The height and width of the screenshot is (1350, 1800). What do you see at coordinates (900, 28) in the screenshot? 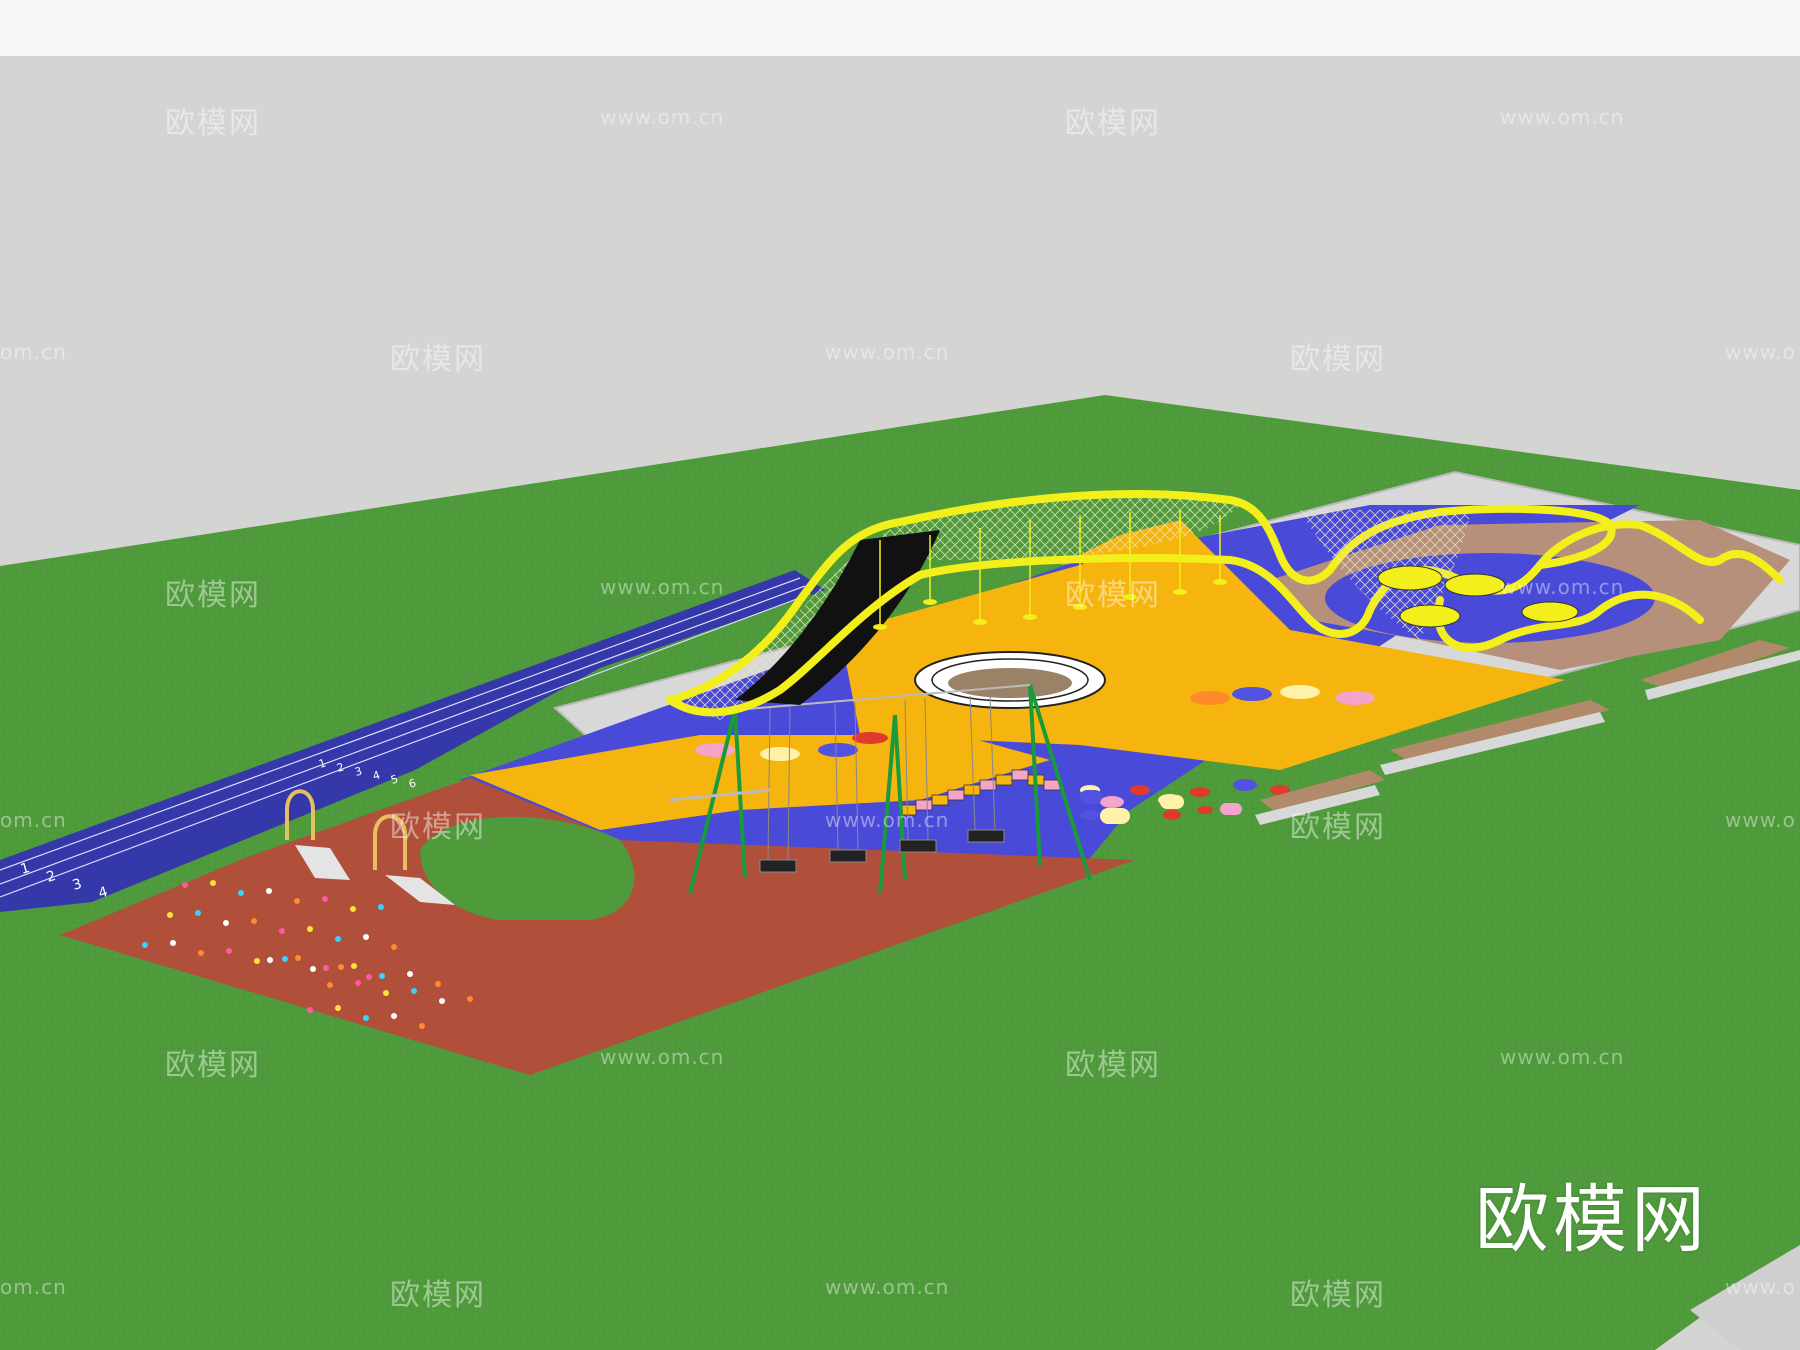
I see `top-bar` at bounding box center [900, 28].